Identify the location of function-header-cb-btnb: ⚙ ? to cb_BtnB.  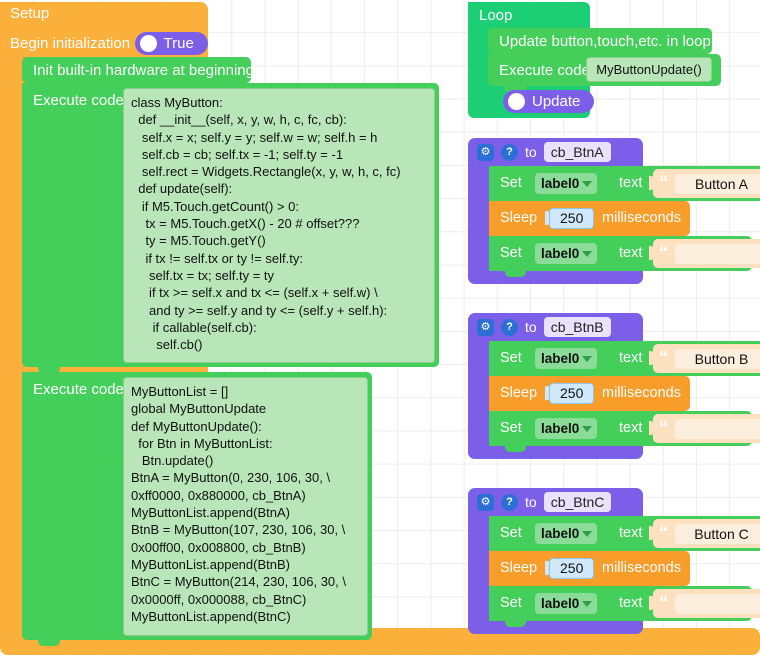
(539, 327).